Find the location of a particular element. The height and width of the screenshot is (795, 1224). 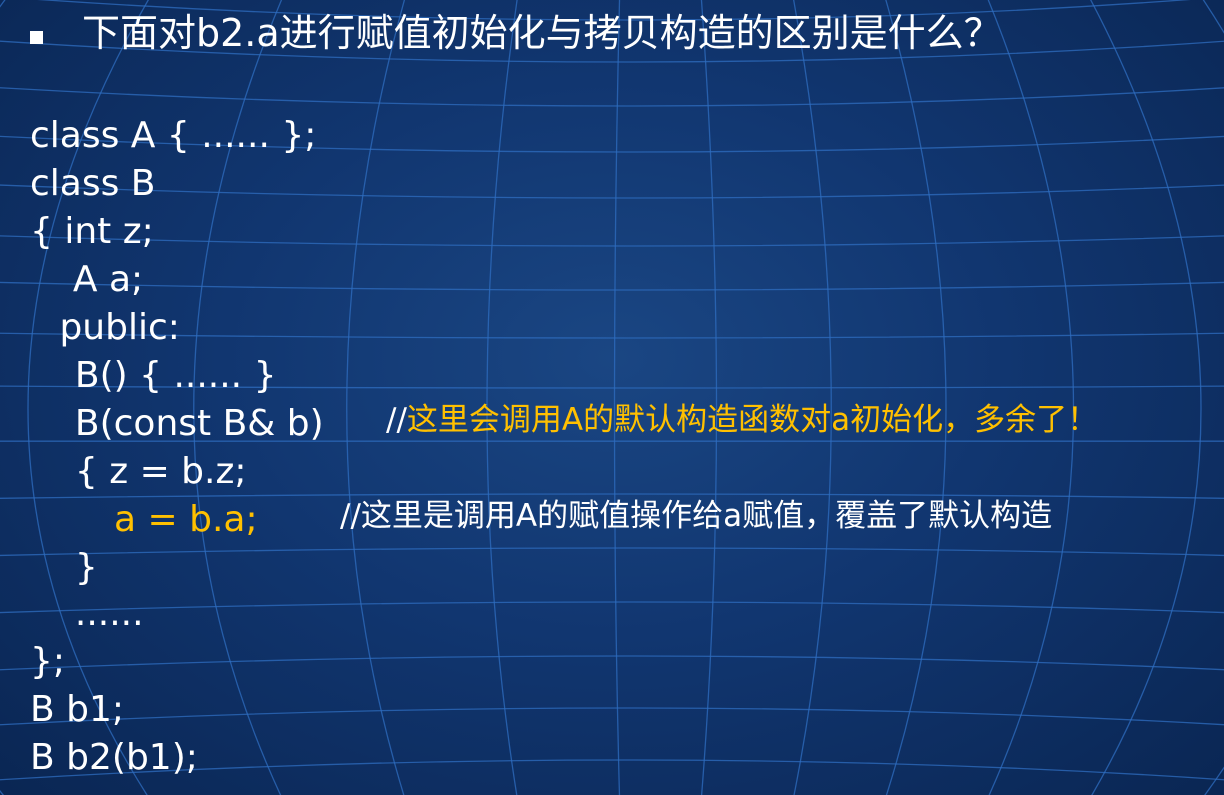

code-line: }; is located at coordinates (48, 661).